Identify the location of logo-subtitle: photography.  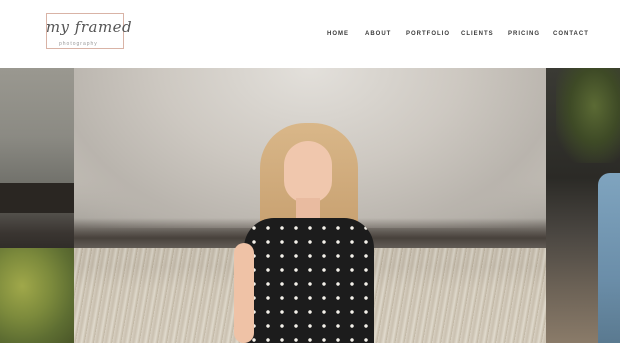
(78, 44).